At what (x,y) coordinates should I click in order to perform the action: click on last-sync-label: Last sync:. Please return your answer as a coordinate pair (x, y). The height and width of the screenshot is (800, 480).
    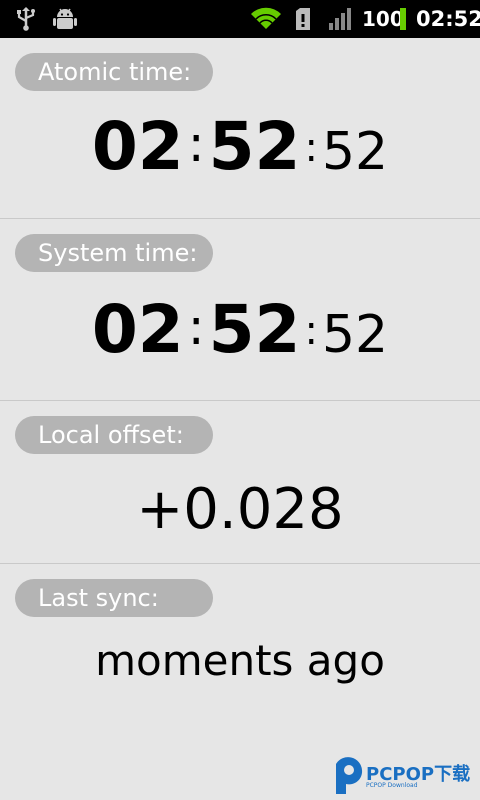
    Looking at the image, I should click on (114, 598).